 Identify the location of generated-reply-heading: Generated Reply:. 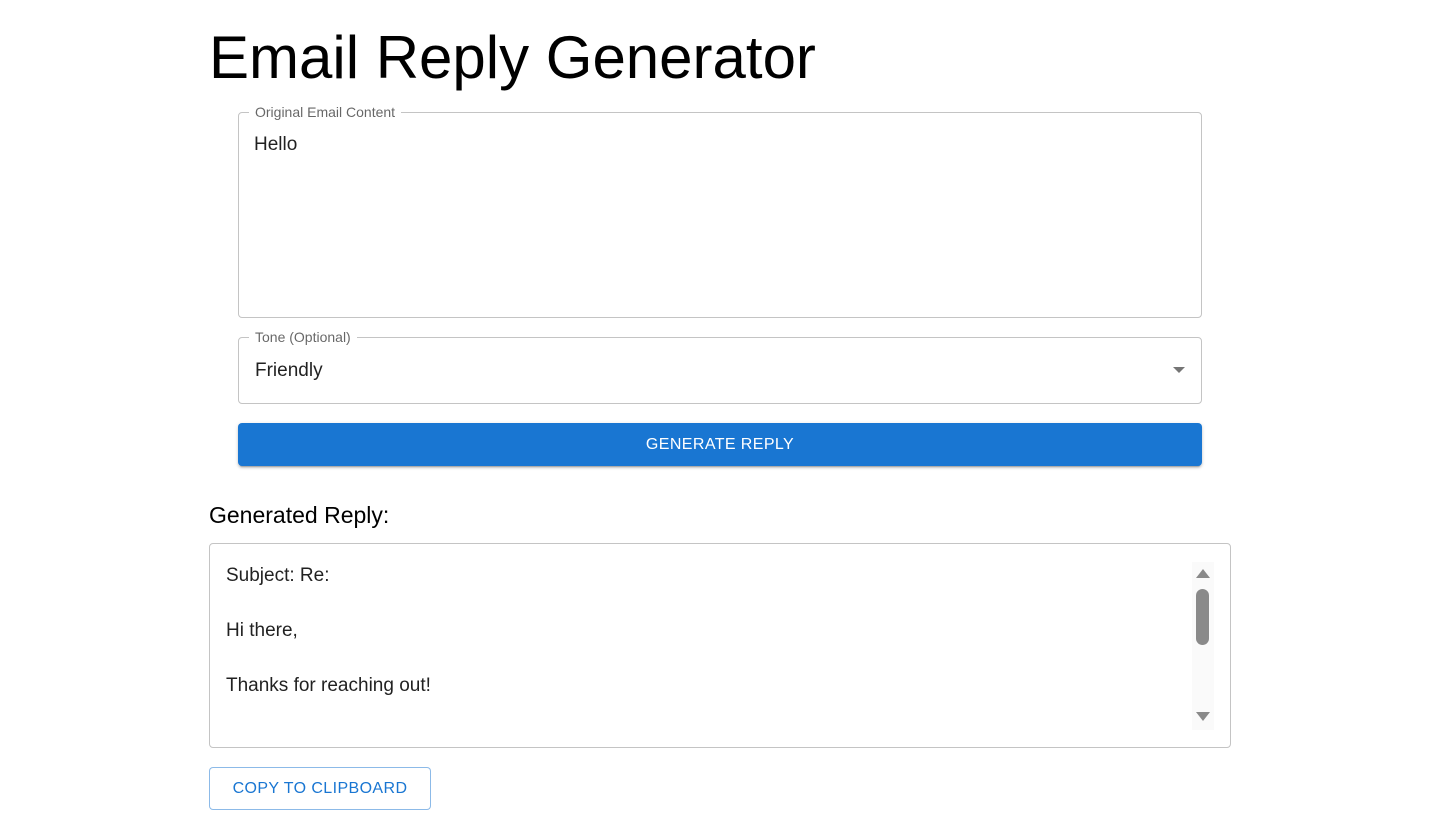
(299, 515).